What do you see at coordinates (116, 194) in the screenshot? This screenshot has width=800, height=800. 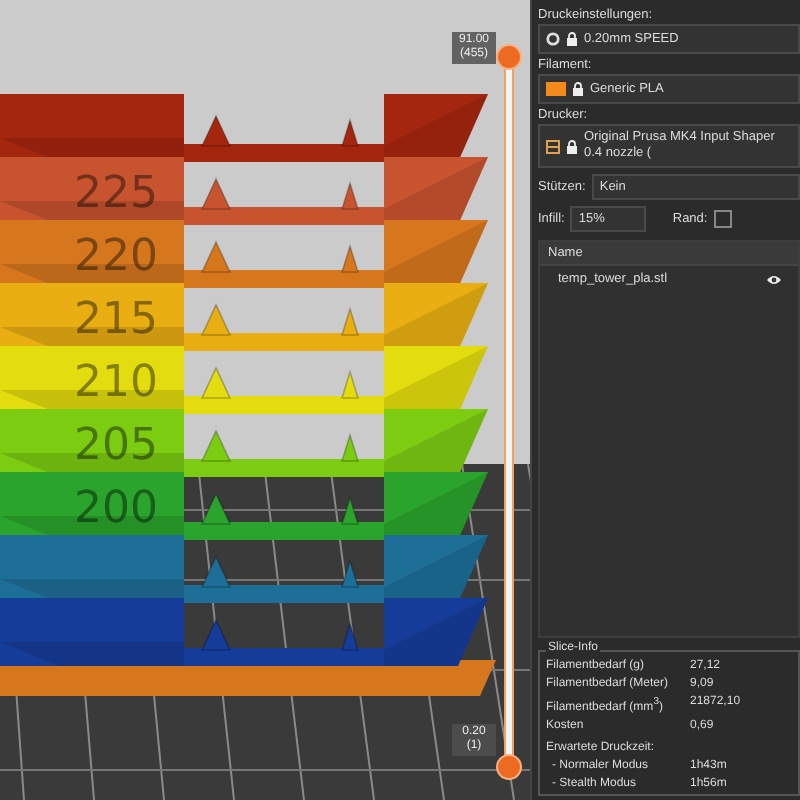 I see `tier-label: 225` at bounding box center [116, 194].